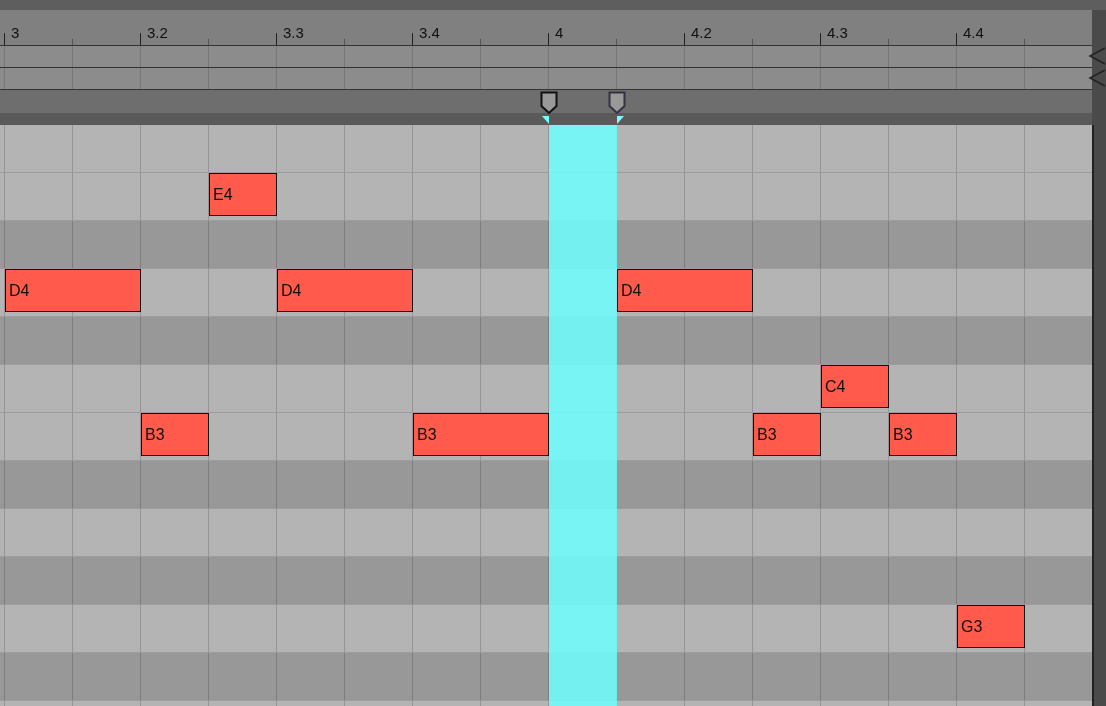 This screenshot has height=706, width=1106. I want to click on midi-note: C4, so click(855, 386).